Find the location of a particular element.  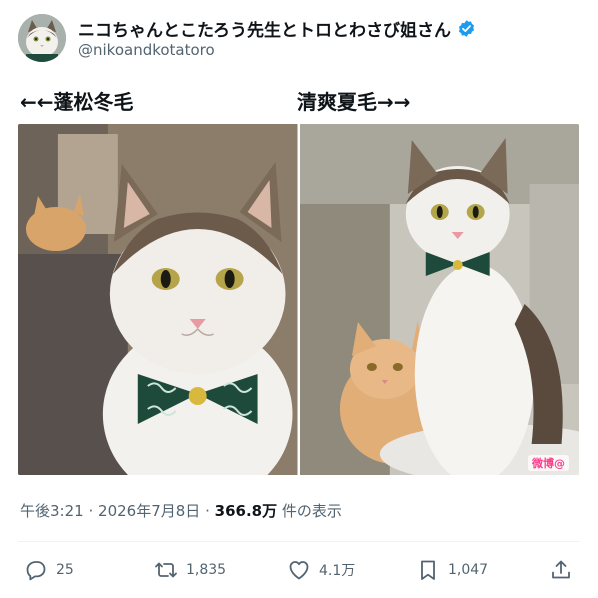

bookmark-icon is located at coordinates (428, 570).